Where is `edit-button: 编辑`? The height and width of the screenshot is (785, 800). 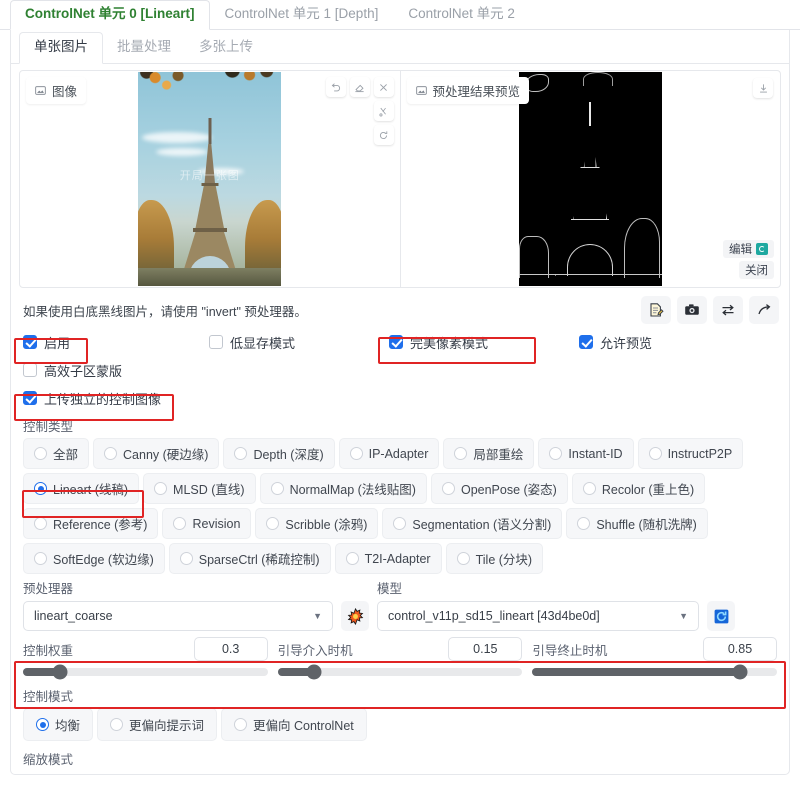
edit-button: 编辑 is located at coordinates (748, 249).